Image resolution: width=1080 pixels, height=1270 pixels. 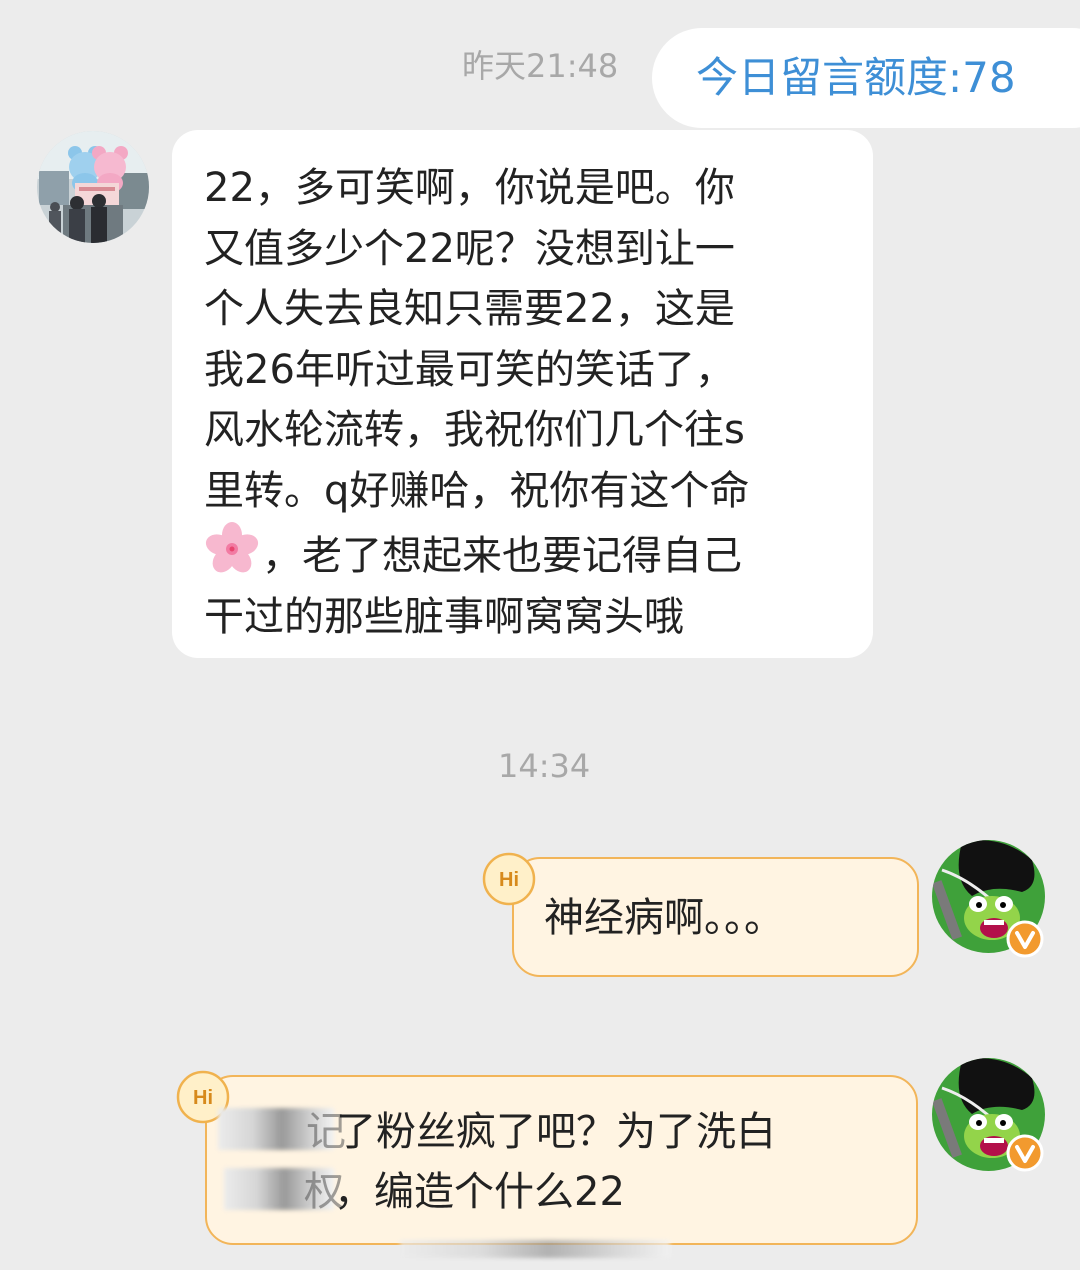 I want to click on outgoing-message-text: 神经病啊。。。, so click(x=664, y=918).